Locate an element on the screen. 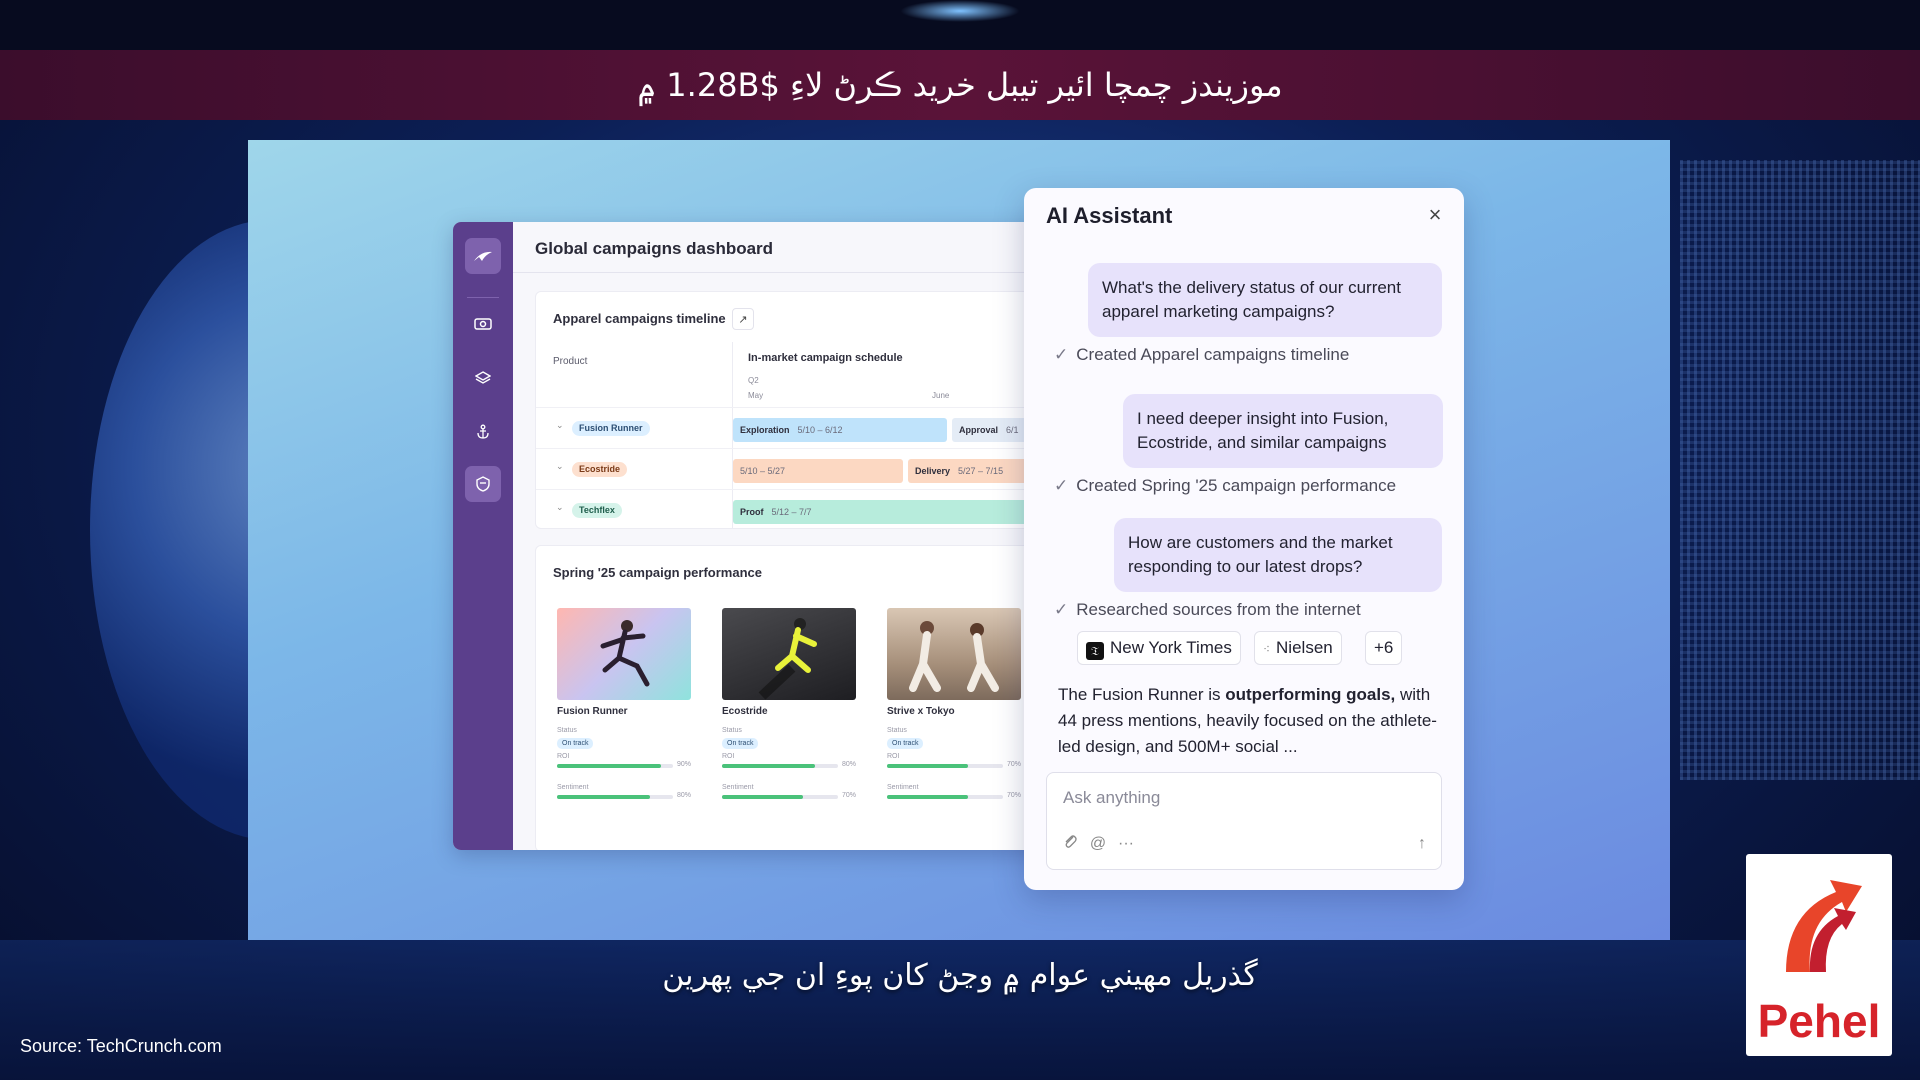 The width and height of the screenshot is (1920, 1080). logo-mark-icon is located at coordinates (1824, 926).